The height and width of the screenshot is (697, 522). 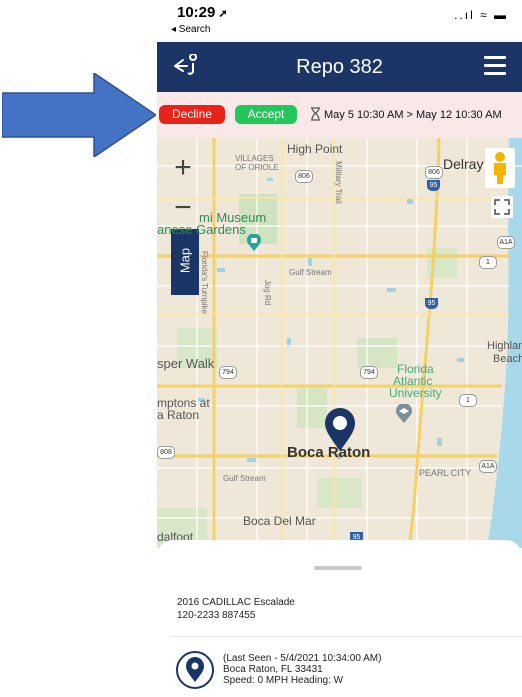 What do you see at coordinates (204, 282) in the screenshot?
I see `map-label: Florida's Turnpike` at bounding box center [204, 282].